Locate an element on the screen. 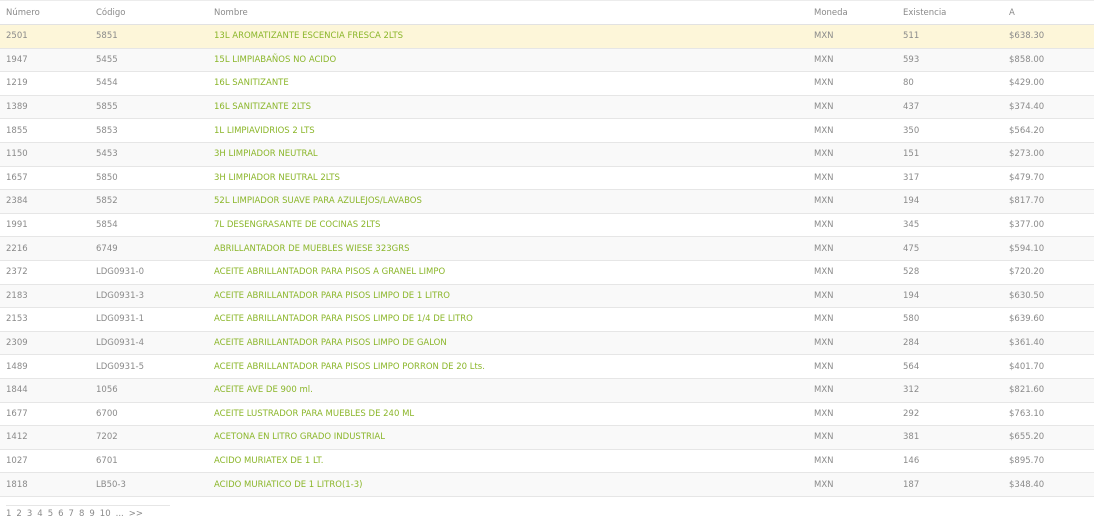 The height and width of the screenshot is (523, 1100). cell-numero: 1818 is located at coordinates (17, 484).